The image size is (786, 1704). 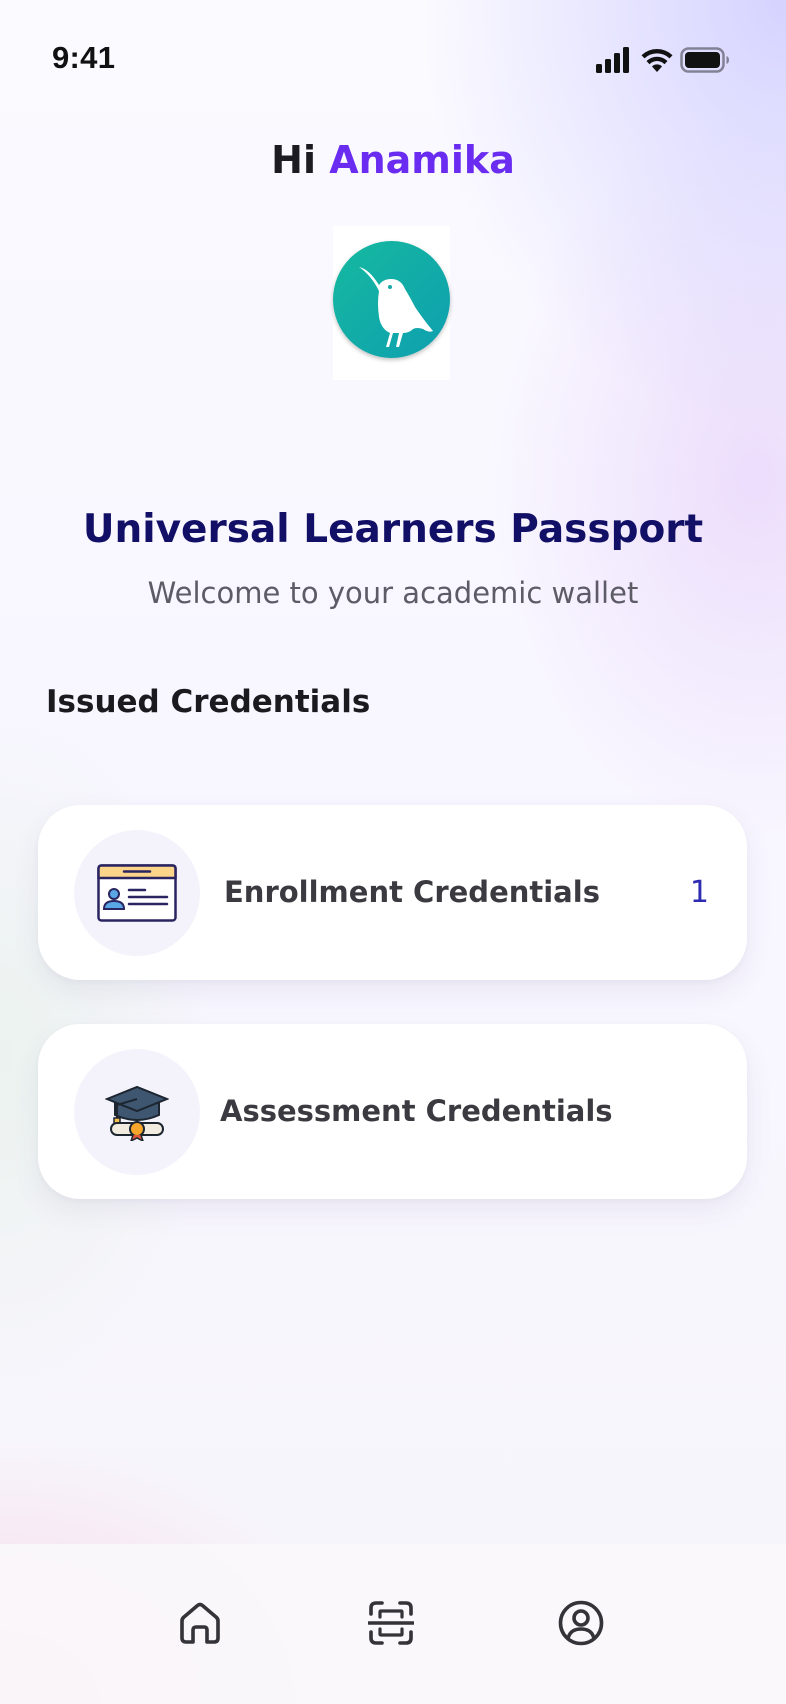 I want to click on hummingbird-icon, so click(x=396, y=307).